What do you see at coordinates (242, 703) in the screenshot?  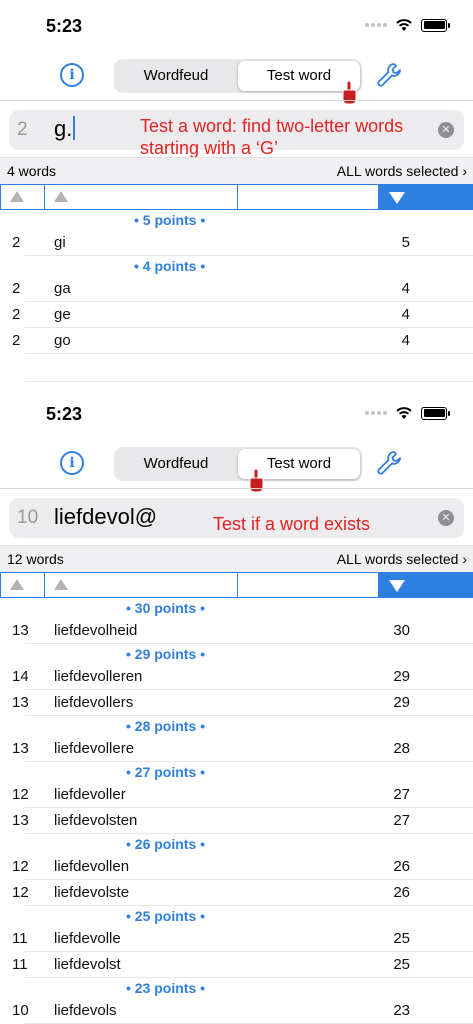 I see `word-row: 13 liefdevollers 29` at bounding box center [242, 703].